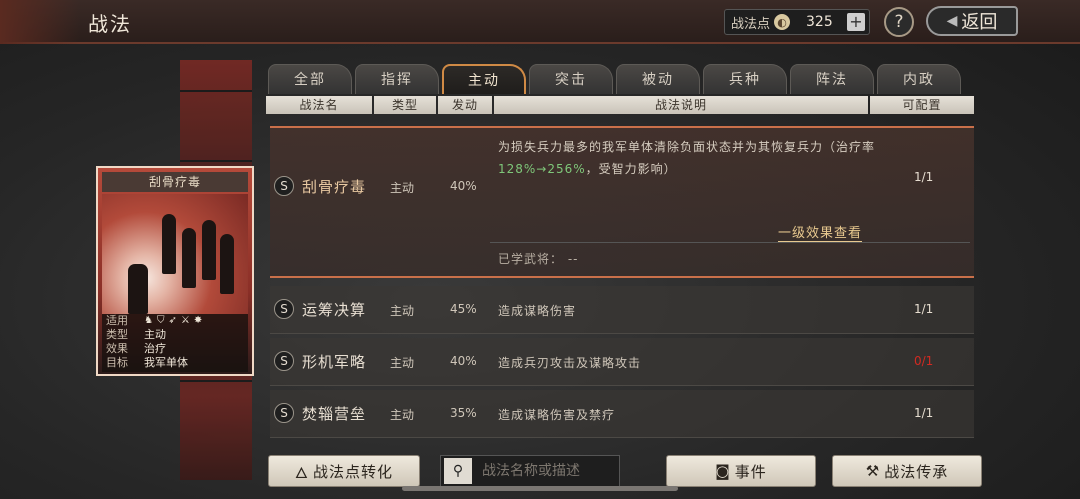  What do you see at coordinates (819, 22) in the screenshot?
I see `tactic-points-value: 325` at bounding box center [819, 22].